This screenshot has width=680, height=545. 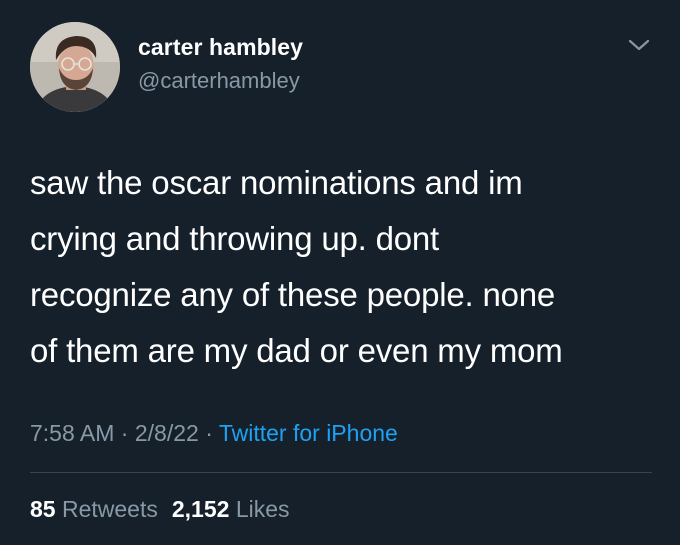 I want to click on display-name: carter hambley, so click(x=220, y=47).